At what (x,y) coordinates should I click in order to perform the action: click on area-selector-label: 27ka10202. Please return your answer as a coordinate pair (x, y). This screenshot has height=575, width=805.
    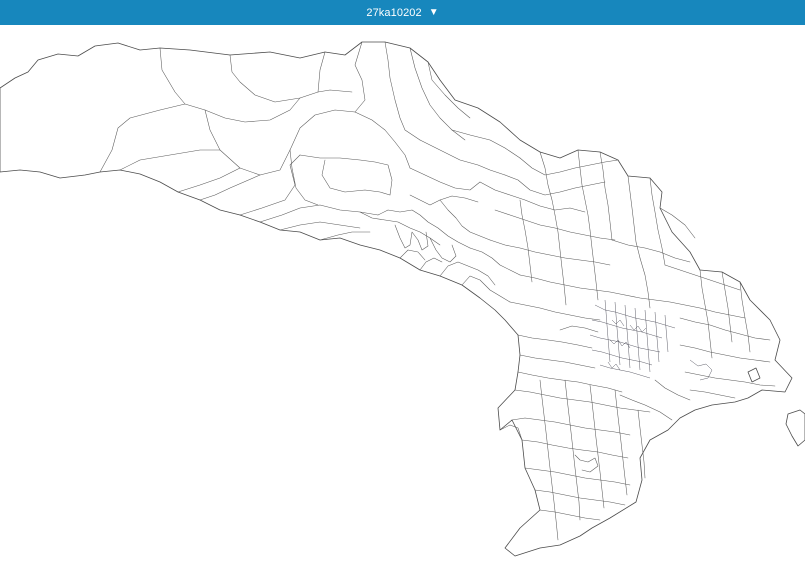
    Looking at the image, I should click on (394, 12).